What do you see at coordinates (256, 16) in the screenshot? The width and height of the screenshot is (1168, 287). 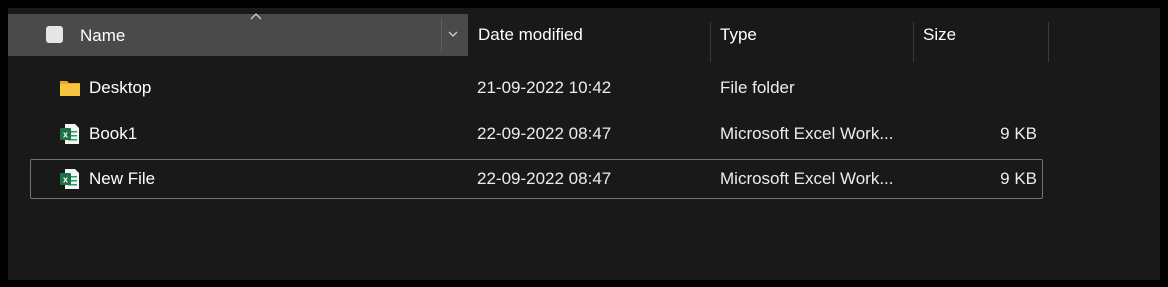 I see `sort-ascending-icon` at bounding box center [256, 16].